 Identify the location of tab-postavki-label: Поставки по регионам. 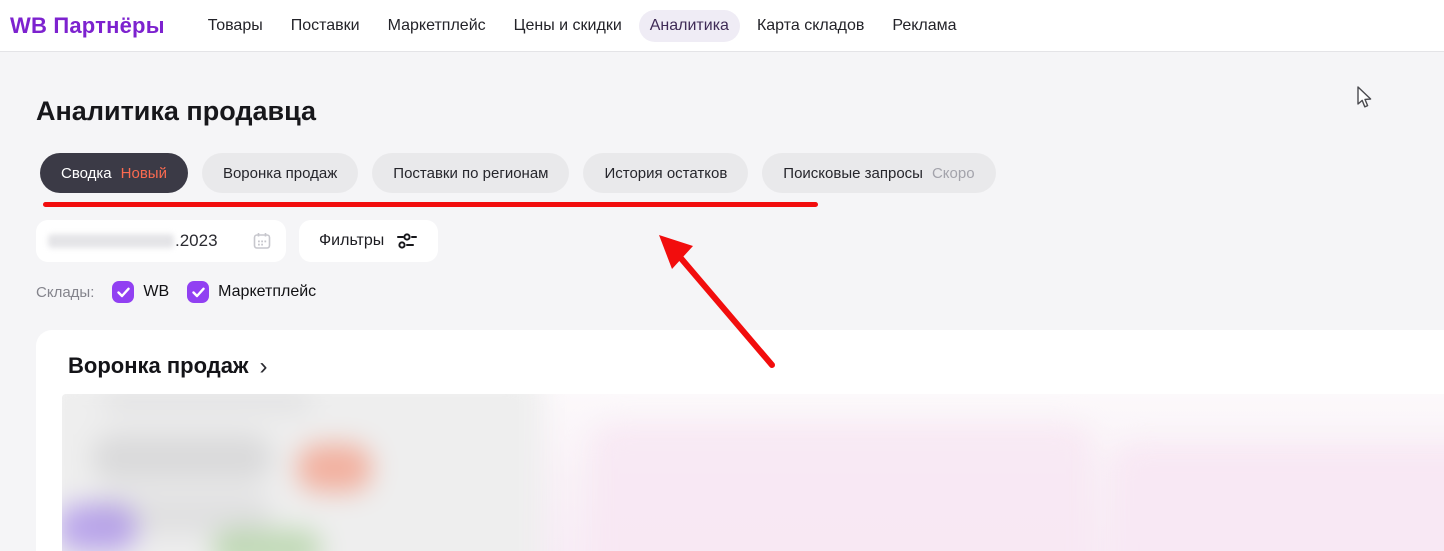
(471, 173).